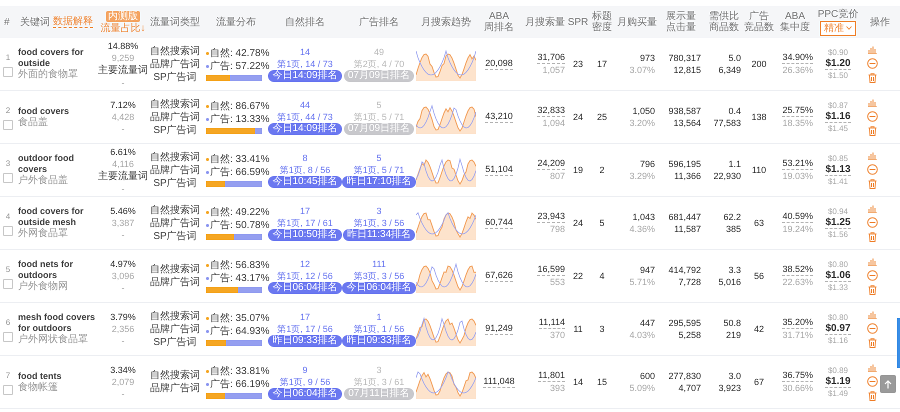 The width and height of the screenshot is (900, 412). What do you see at coordinates (759, 117) in the screenshot?
I see `ad-product-count: 138` at bounding box center [759, 117].